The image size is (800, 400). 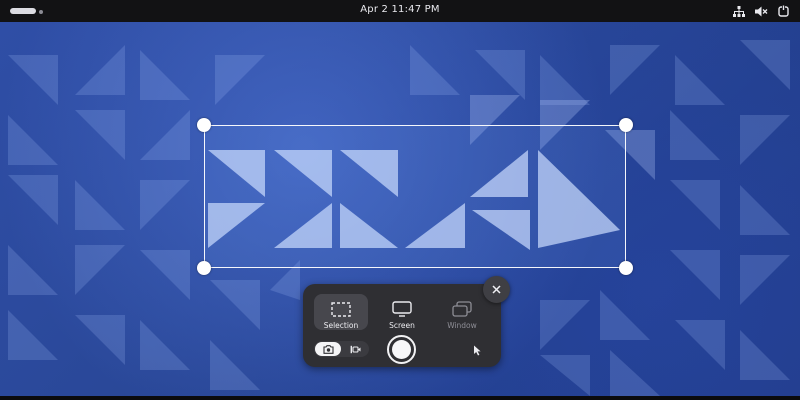 I want to click on power-icon, so click(x=783, y=11).